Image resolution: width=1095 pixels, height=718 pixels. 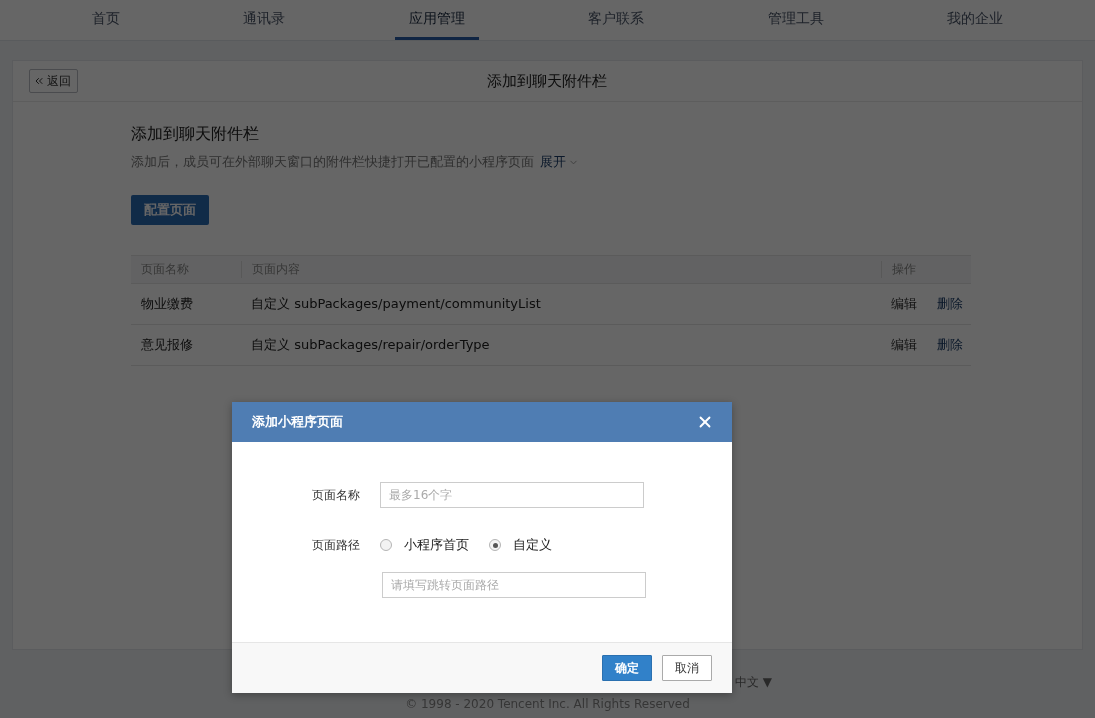 I want to click on table-cell-text: 物业缴费, so click(x=167, y=304).